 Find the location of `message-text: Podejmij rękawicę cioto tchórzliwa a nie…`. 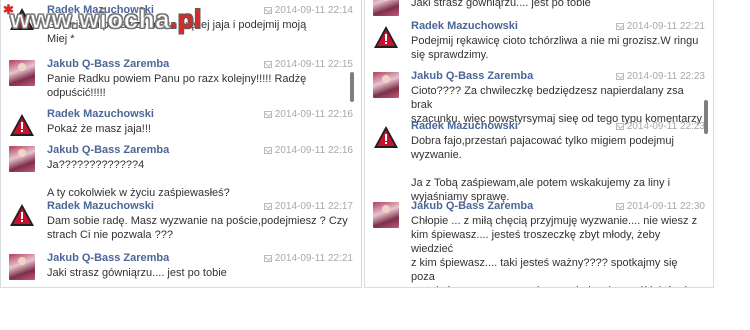

message-text: Podejmij rękawicę cioto tchórzliwa a nie… is located at coordinates (555, 48).